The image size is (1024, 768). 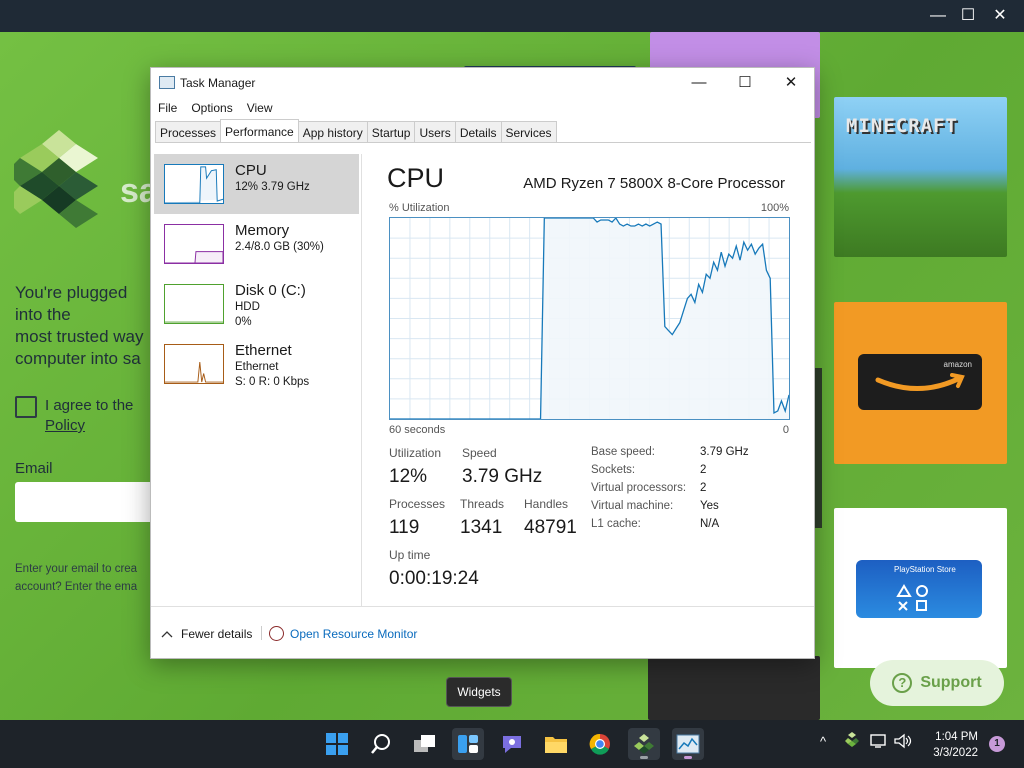 What do you see at coordinates (902, 126) in the screenshot?
I see `minecraft-title: MINECRAFT` at bounding box center [902, 126].